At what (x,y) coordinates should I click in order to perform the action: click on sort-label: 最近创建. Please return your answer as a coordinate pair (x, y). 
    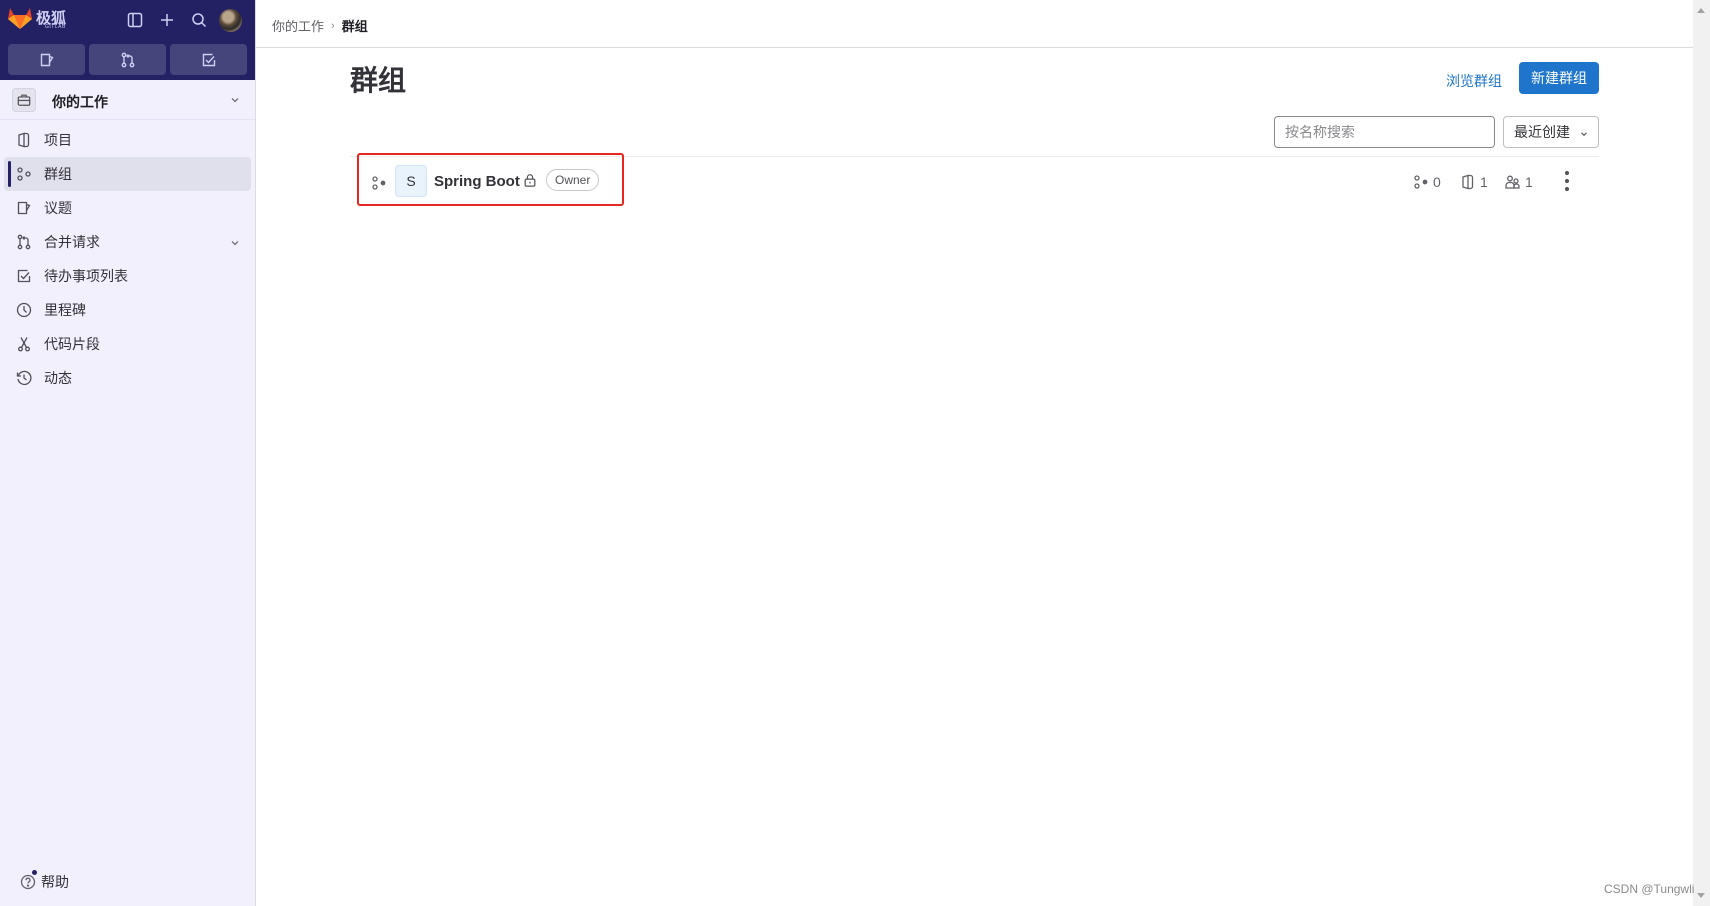
    Looking at the image, I should click on (1542, 132).